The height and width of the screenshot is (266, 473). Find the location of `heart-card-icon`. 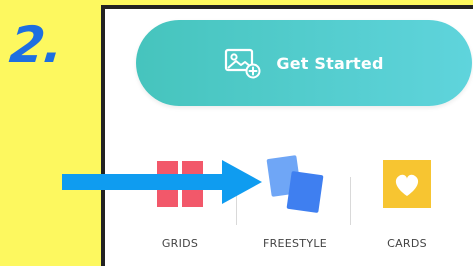

heart-card-icon is located at coordinates (407, 186).